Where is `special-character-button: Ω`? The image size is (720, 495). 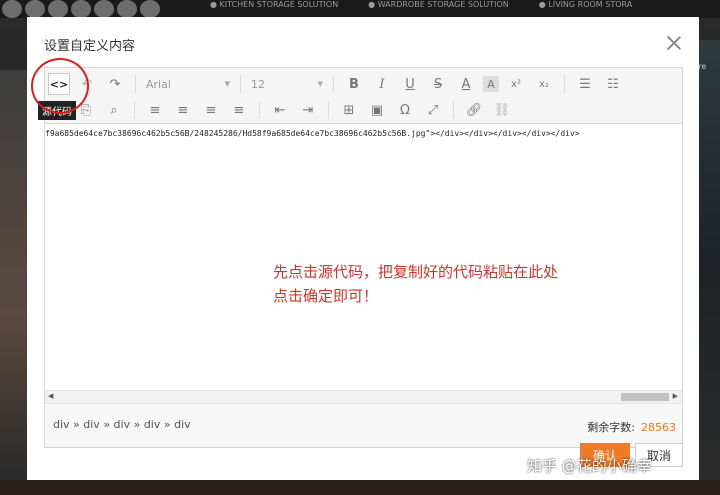 special-character-button: Ω is located at coordinates (405, 110).